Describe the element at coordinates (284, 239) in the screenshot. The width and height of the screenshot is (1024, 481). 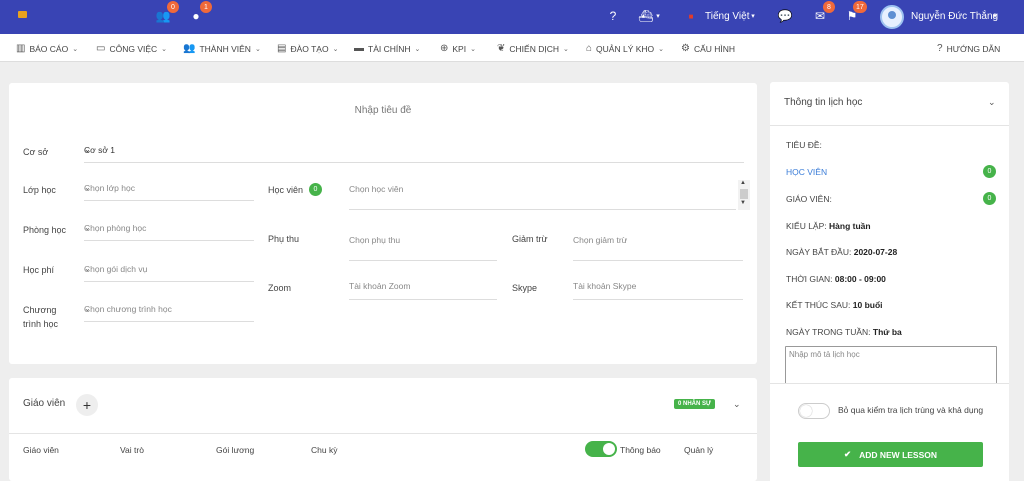
I see `phu-thu-label: Phụ thu` at that location.